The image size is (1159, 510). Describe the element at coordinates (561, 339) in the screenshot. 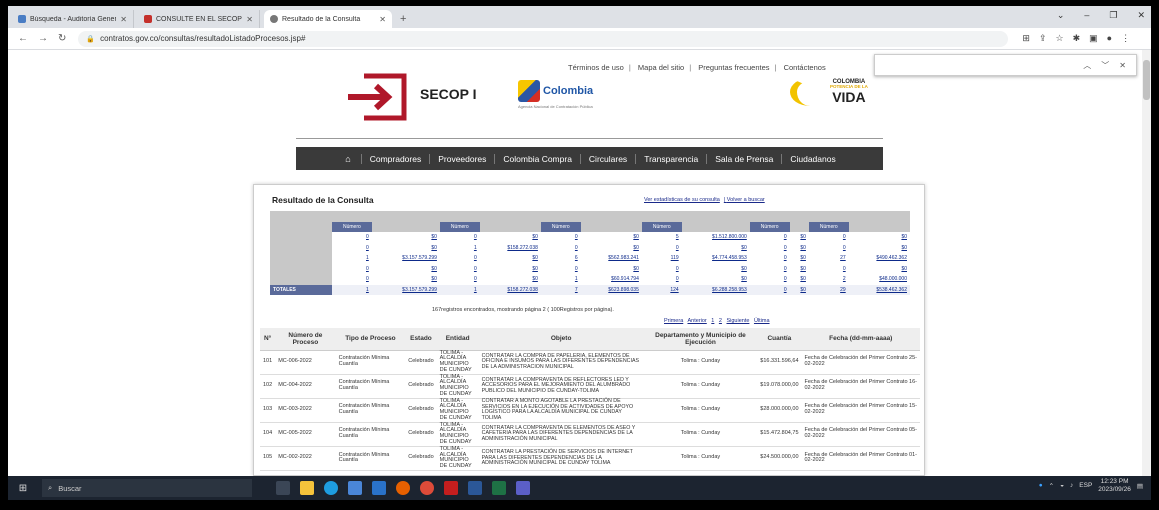

I see `col-objeto: Objeto` at that location.